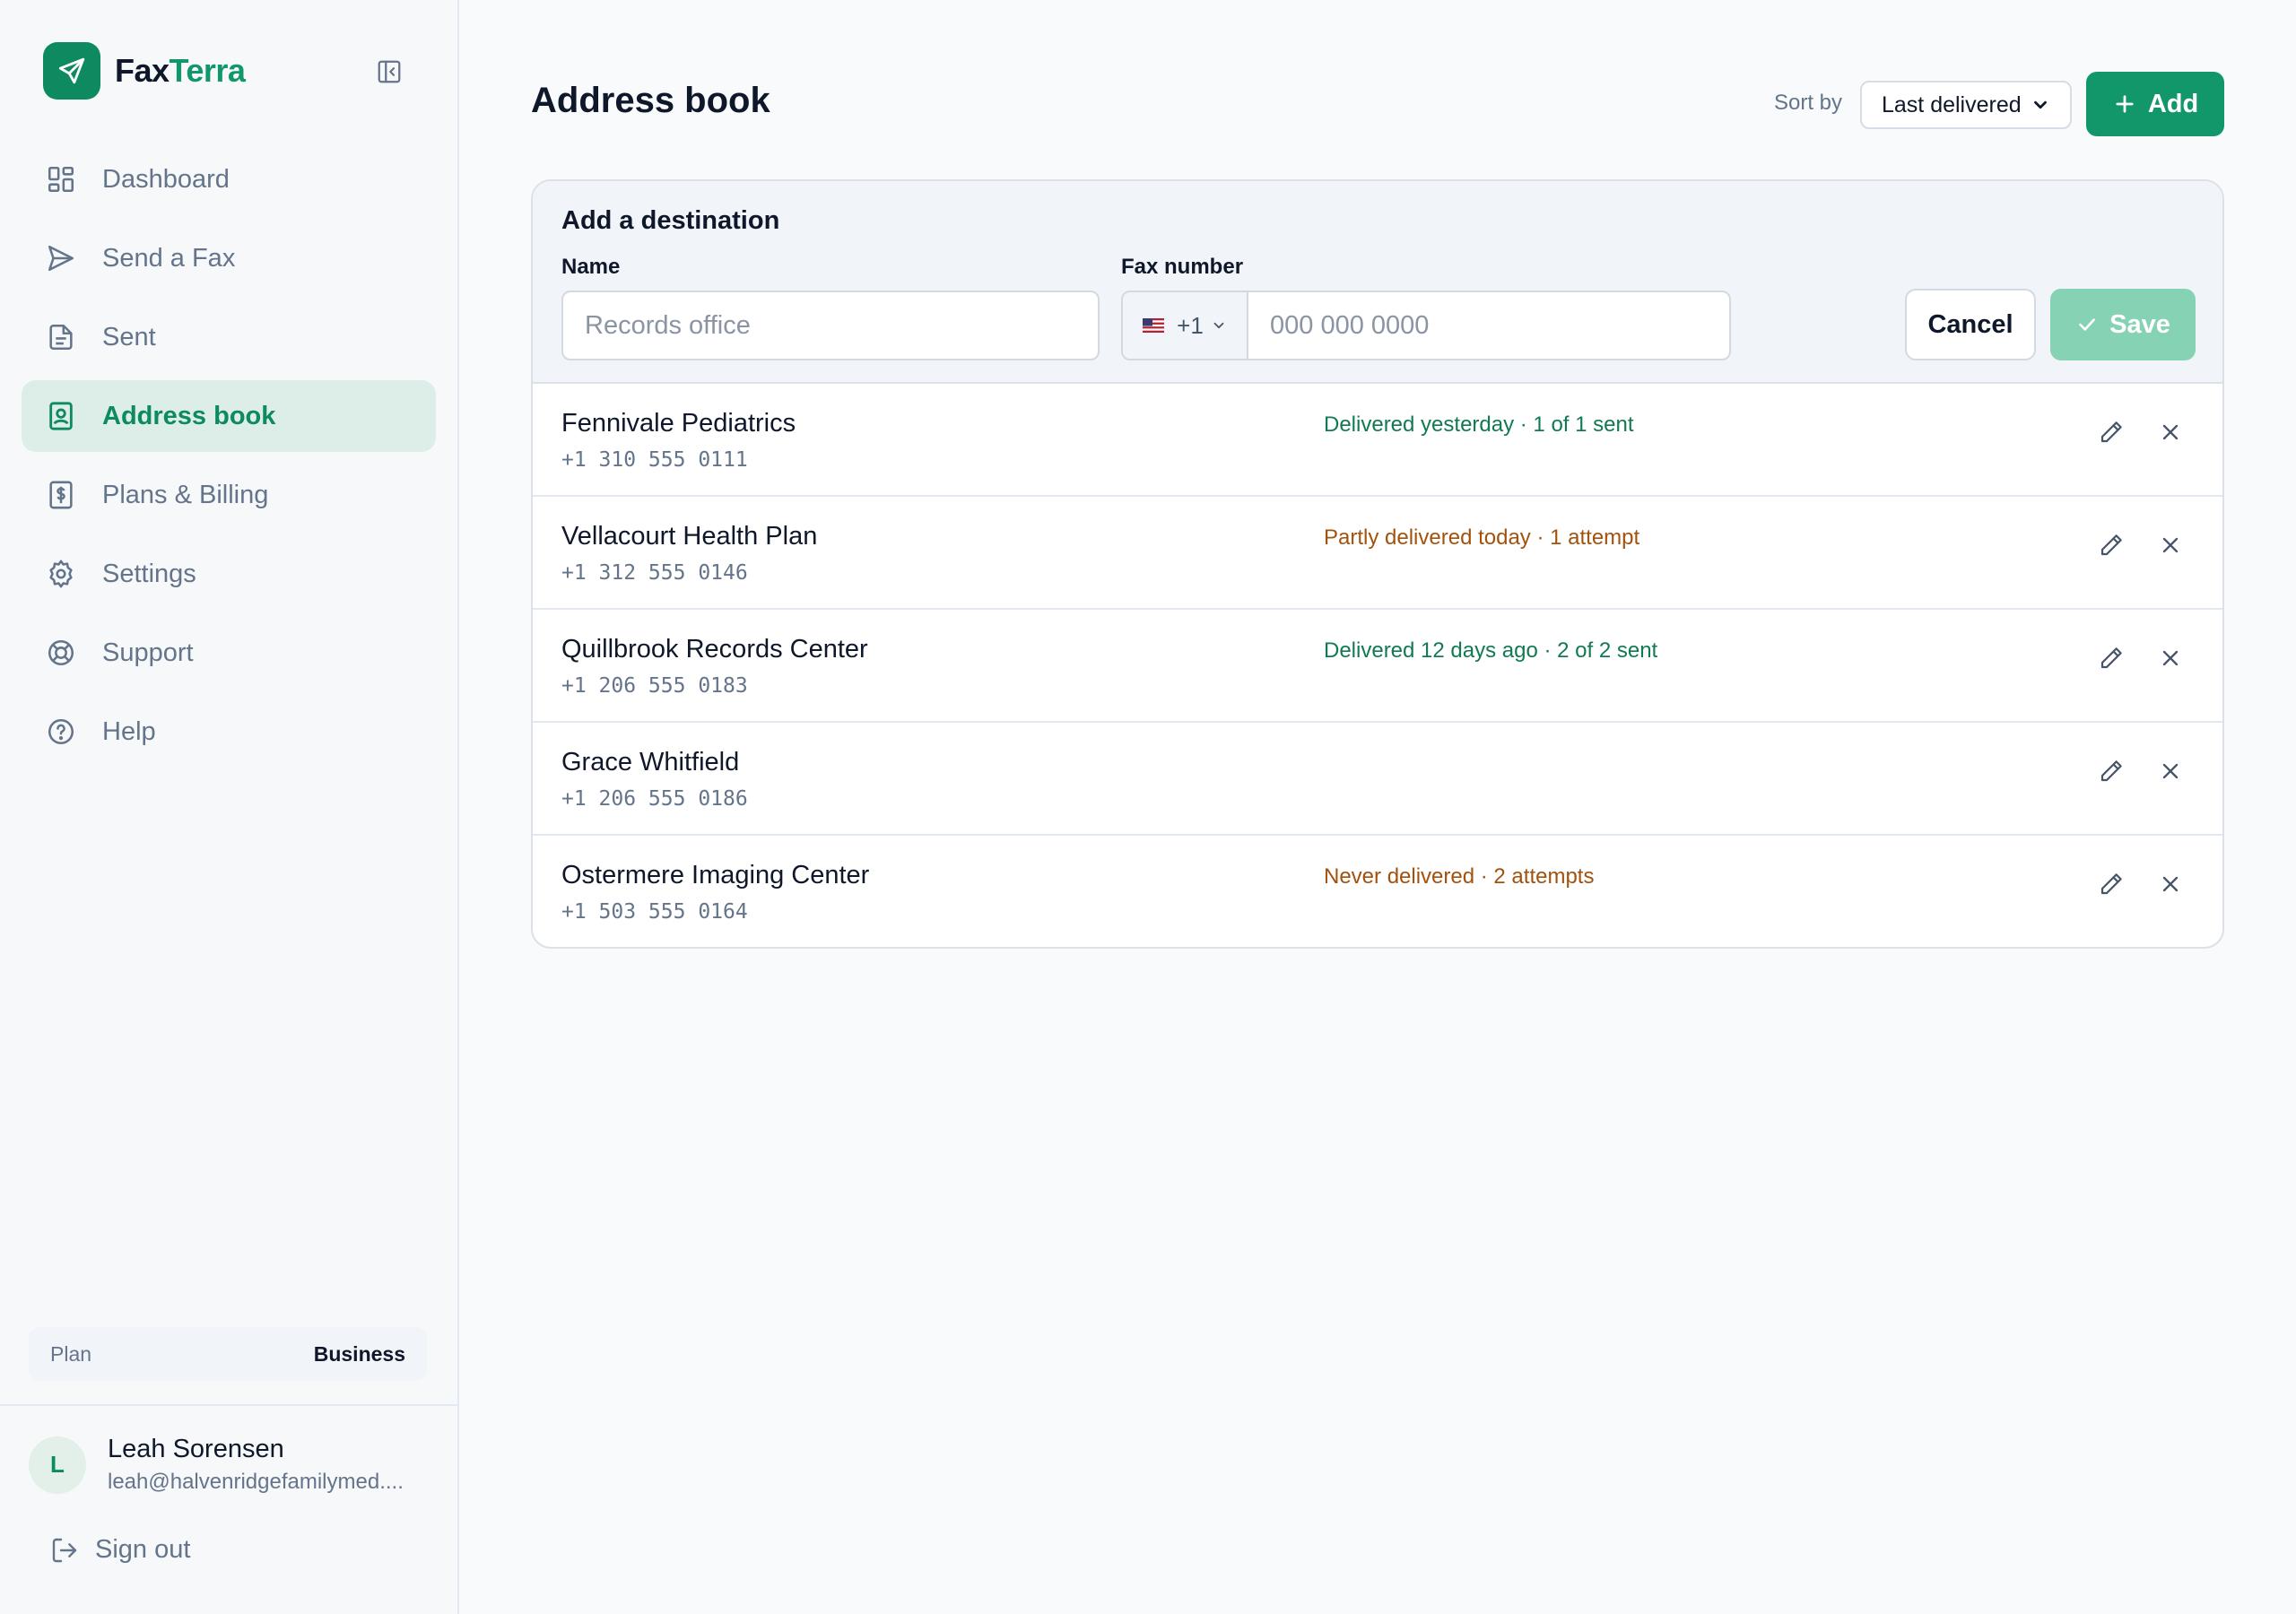 This screenshot has width=2296, height=1614. What do you see at coordinates (61, 574) in the screenshot?
I see `gear-icon` at bounding box center [61, 574].